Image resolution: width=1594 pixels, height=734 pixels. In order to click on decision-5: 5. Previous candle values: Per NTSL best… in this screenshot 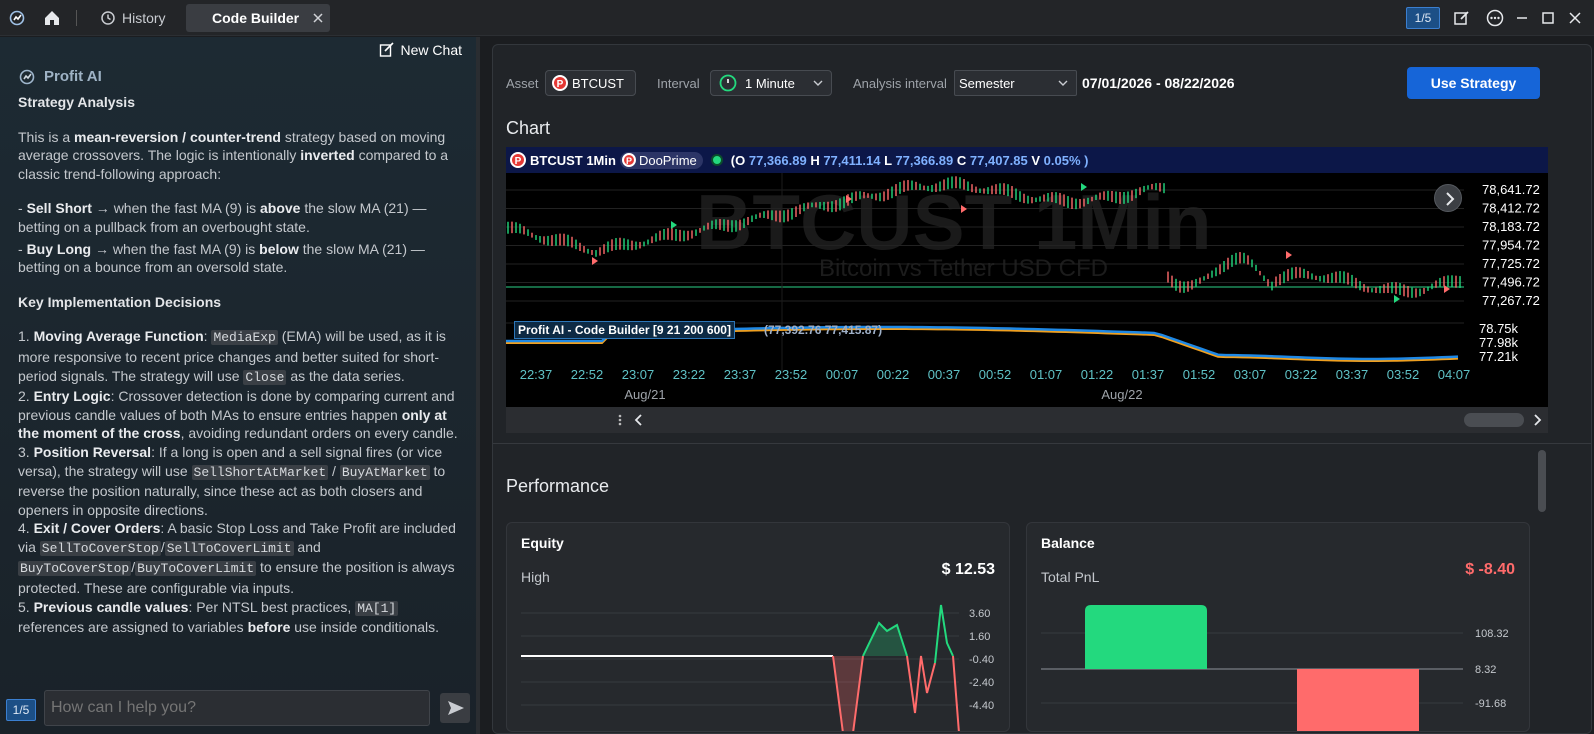, I will do `click(229, 617)`.